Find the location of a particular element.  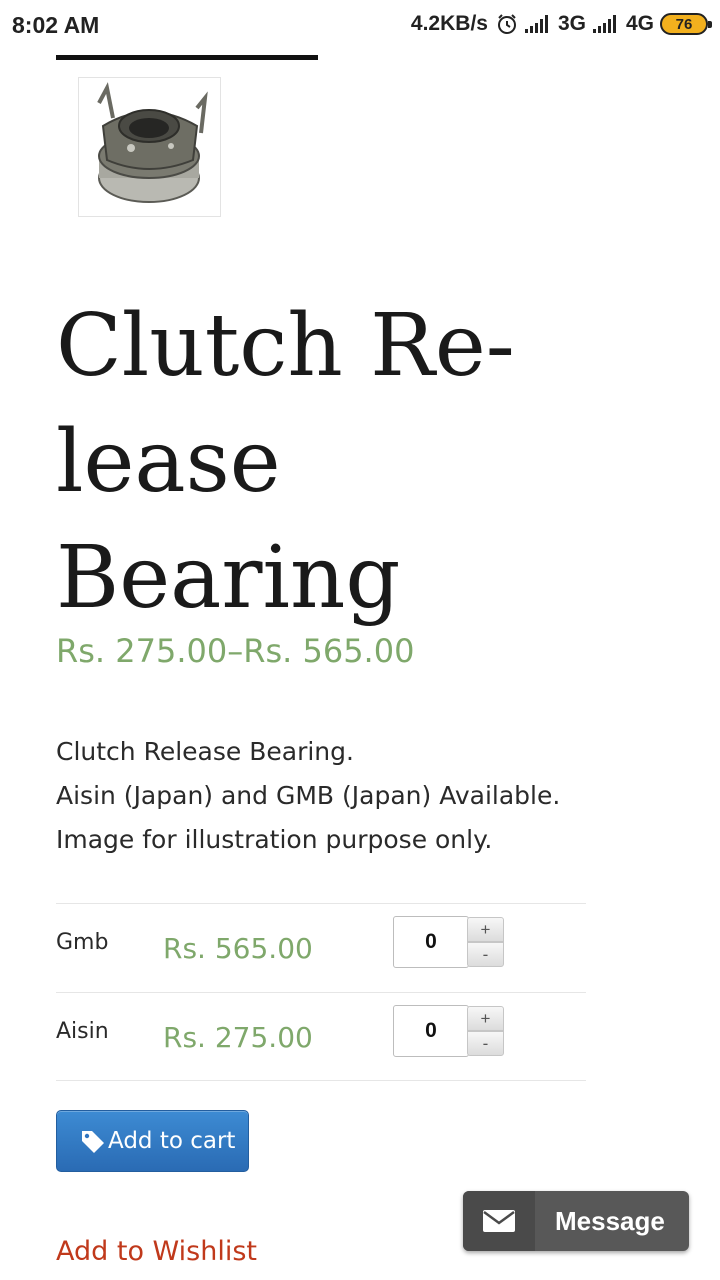

add-to-cart-label: Add to cart is located at coordinates (172, 1141).